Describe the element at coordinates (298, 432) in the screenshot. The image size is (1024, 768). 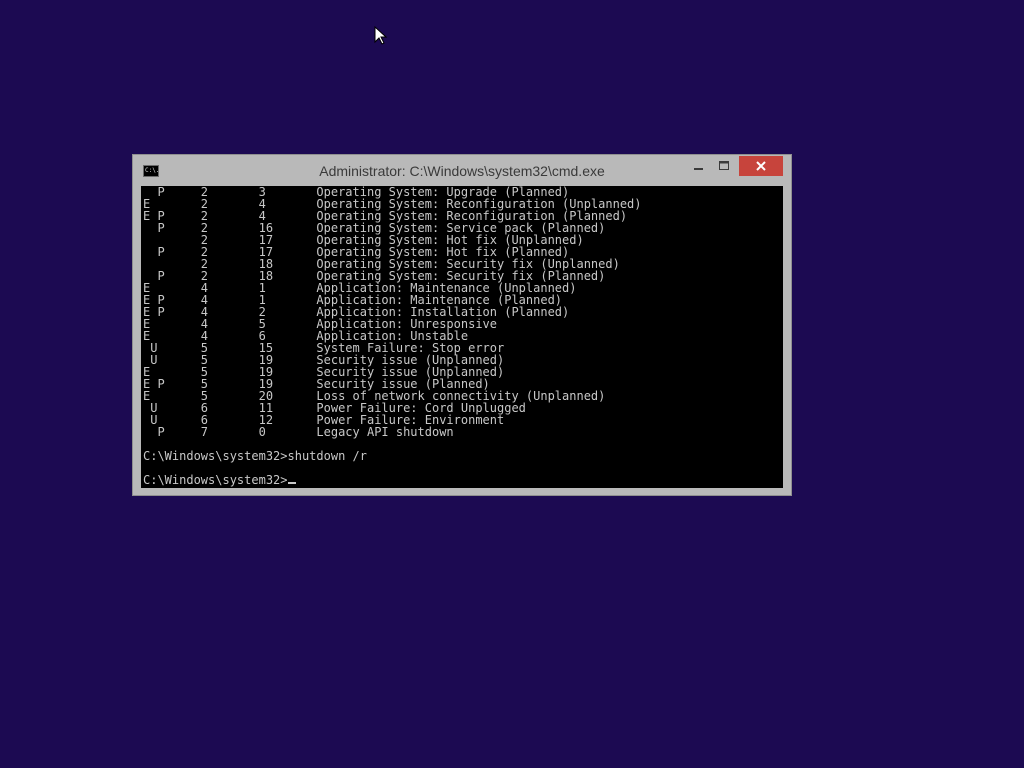
I see `console-line: P 7 0 Legacy API shutdown` at that location.